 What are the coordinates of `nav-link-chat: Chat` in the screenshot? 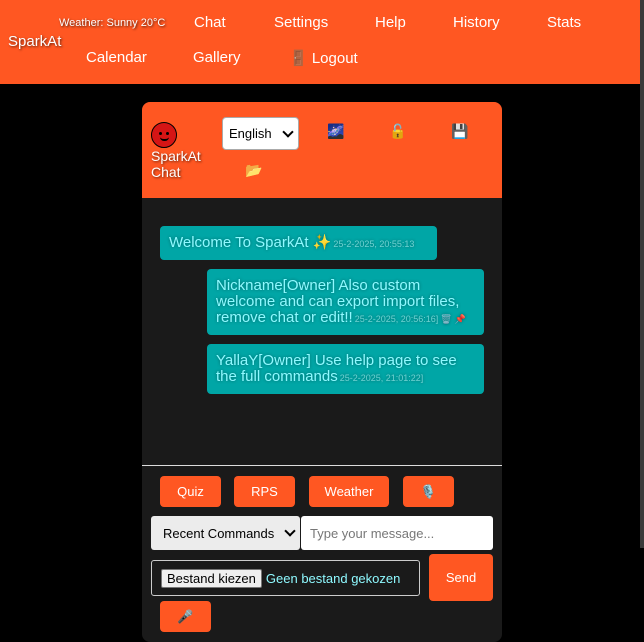 It's located at (210, 22).